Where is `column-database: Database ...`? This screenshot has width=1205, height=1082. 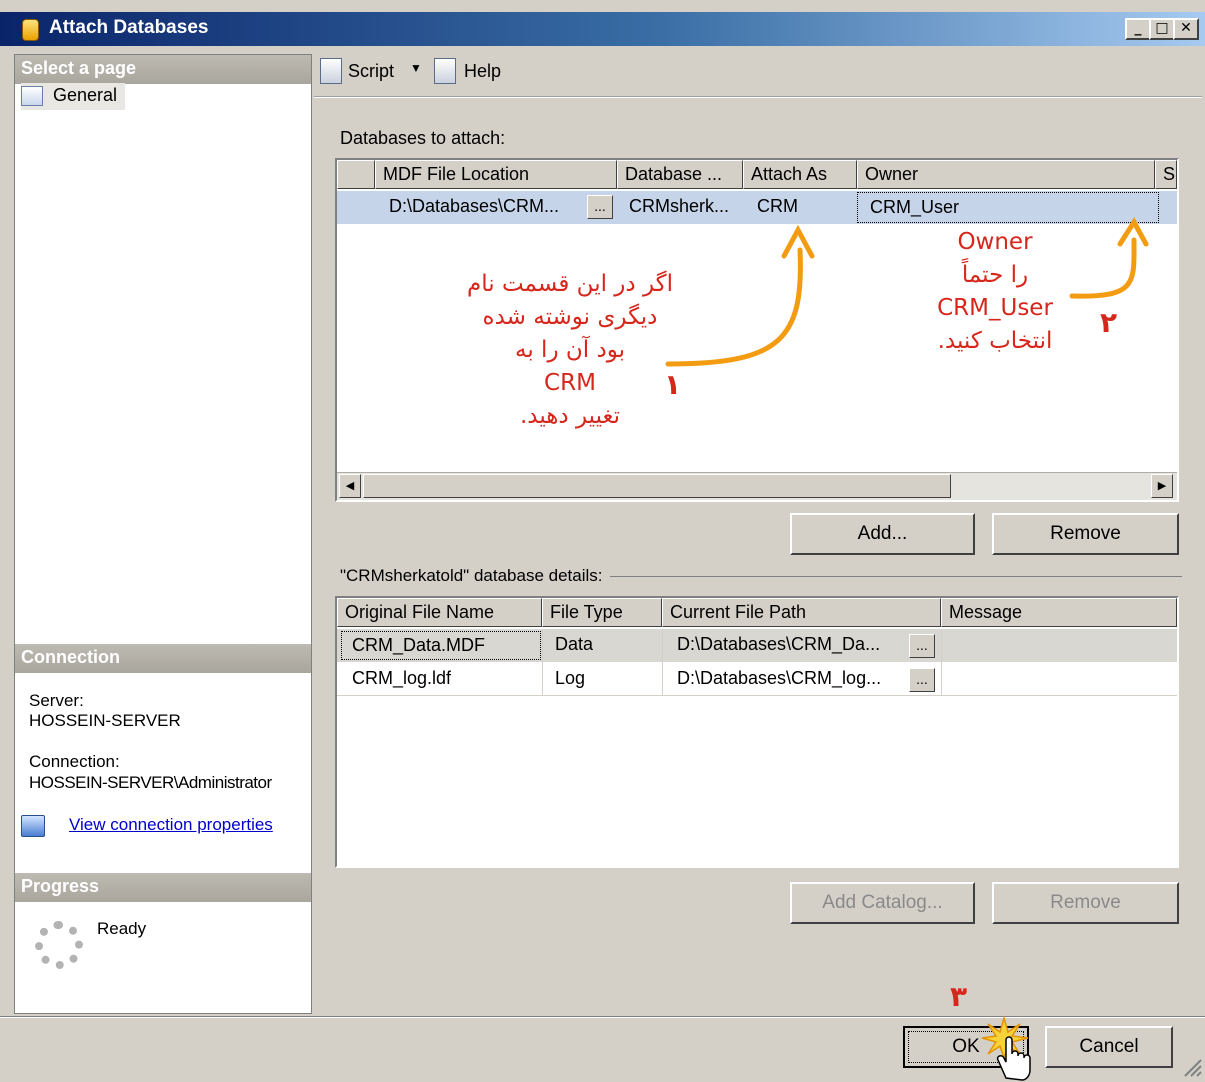 column-database: Database ... is located at coordinates (680, 174).